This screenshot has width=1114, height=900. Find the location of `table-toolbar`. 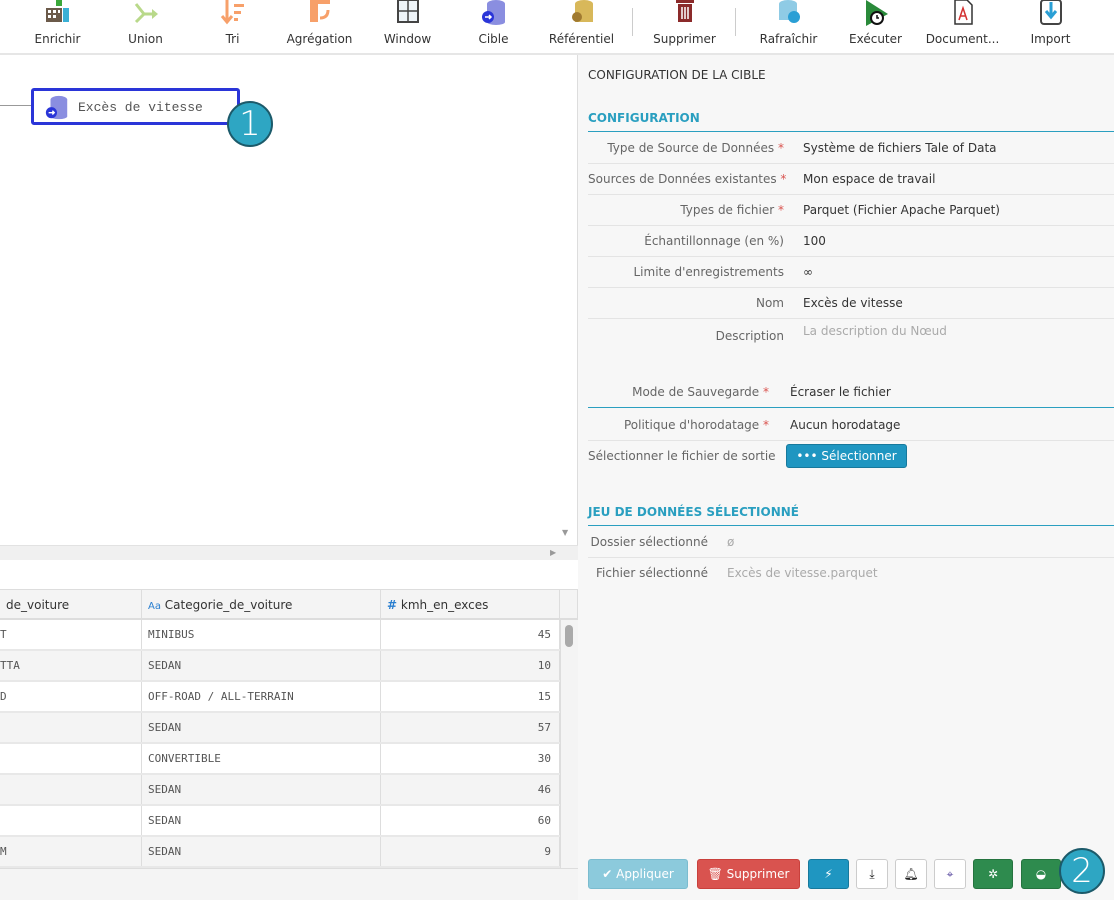

table-toolbar is located at coordinates (289, 575).